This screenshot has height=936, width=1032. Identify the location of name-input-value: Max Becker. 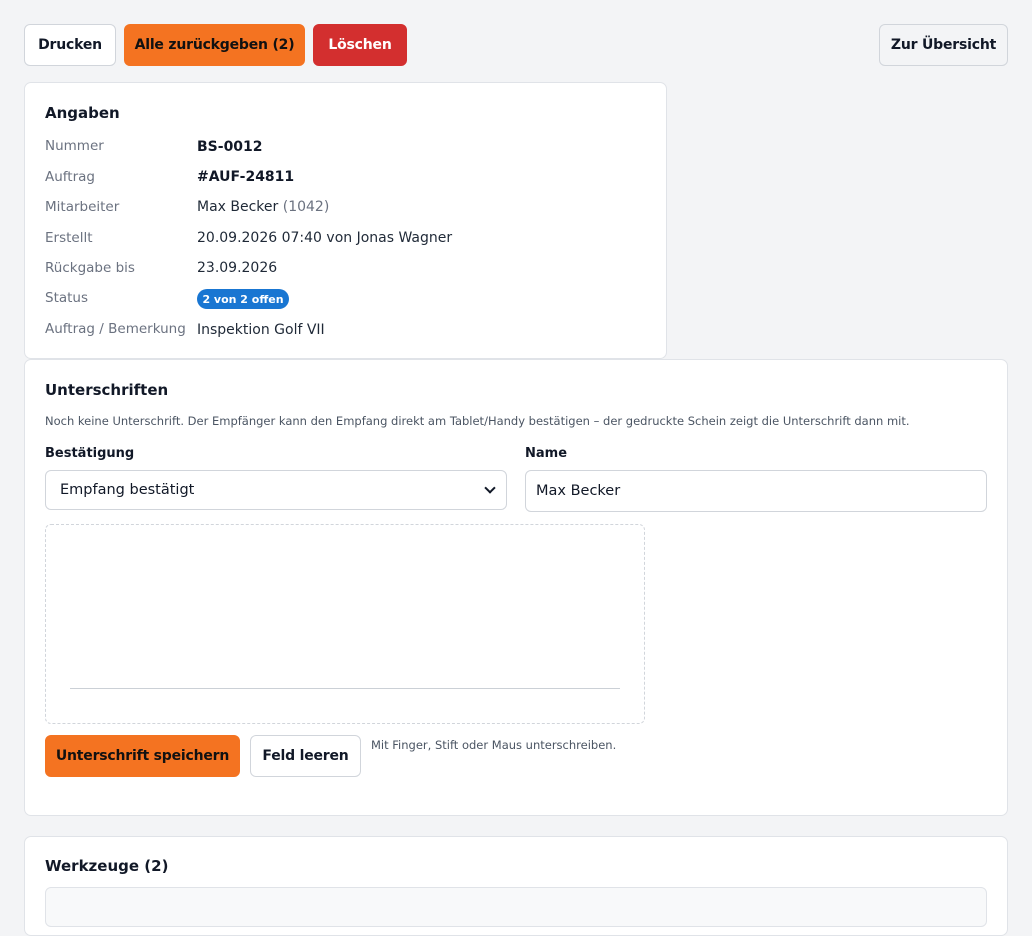
(578, 491).